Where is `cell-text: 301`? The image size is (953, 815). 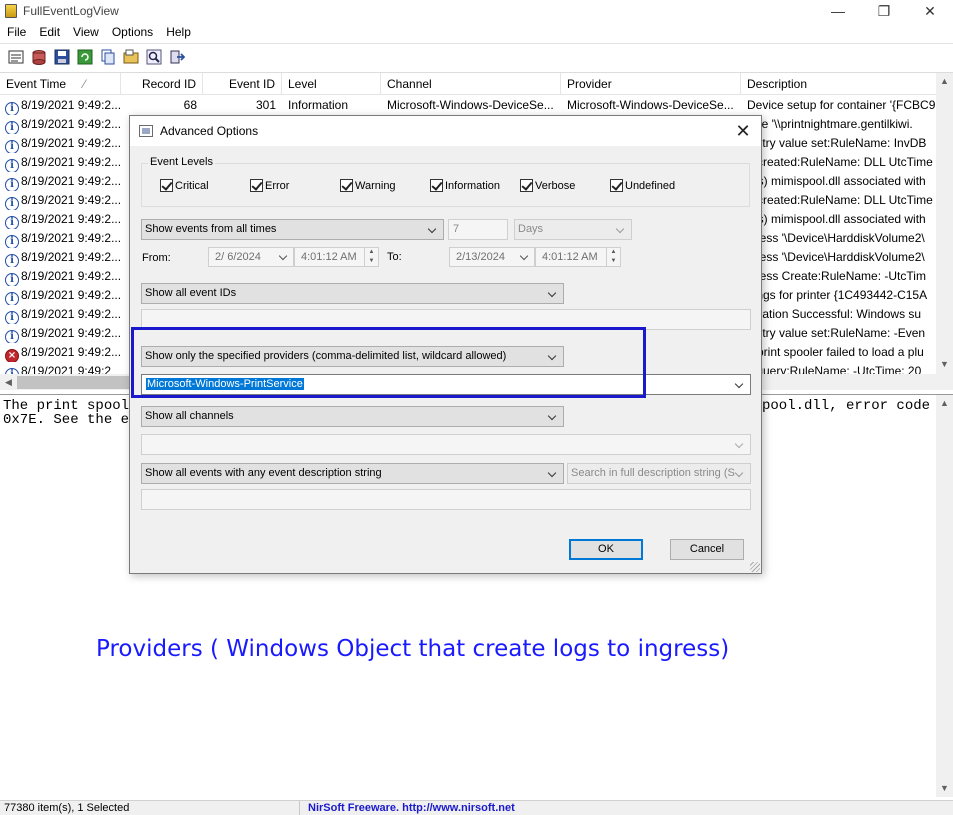 cell-text: 301 is located at coordinates (265, 105).